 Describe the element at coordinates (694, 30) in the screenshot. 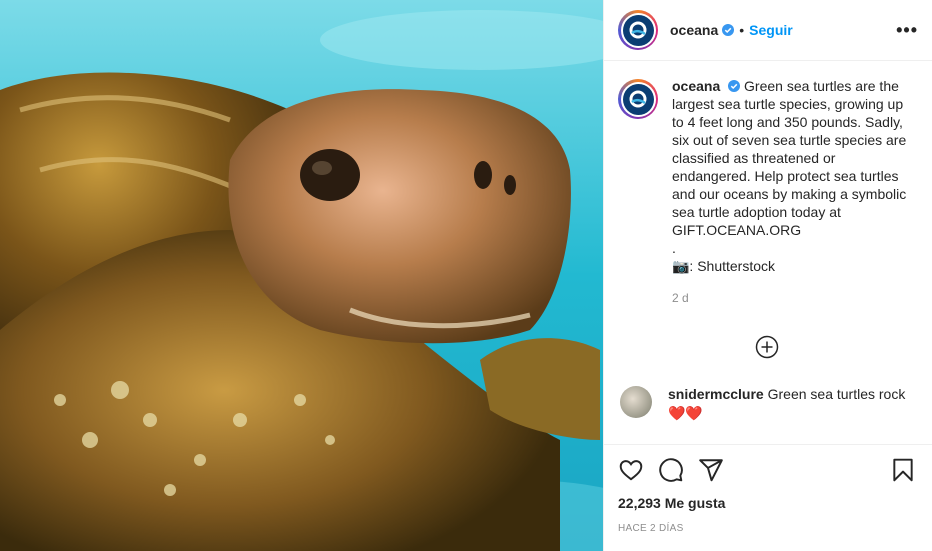

I see `header-username: oceana` at that location.